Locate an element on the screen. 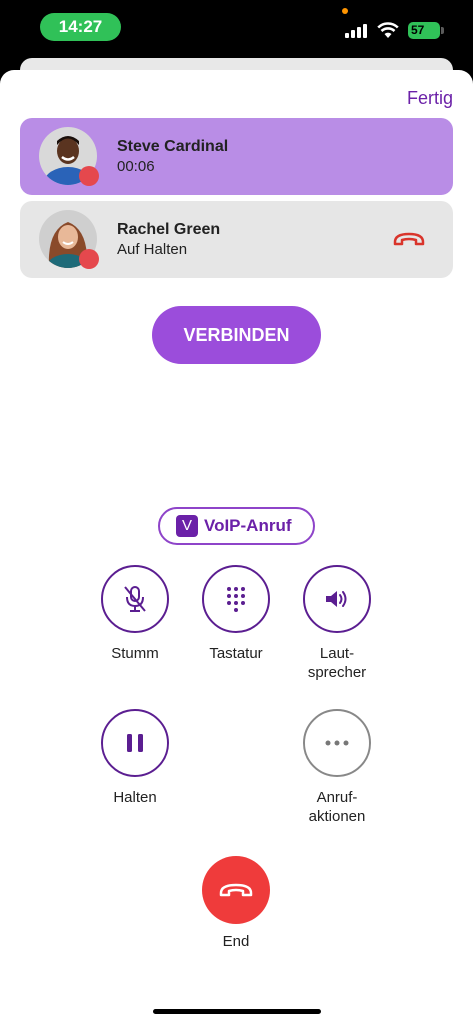 This screenshot has width=473, height=1024. call-status: Auf Halten is located at coordinates (152, 249).